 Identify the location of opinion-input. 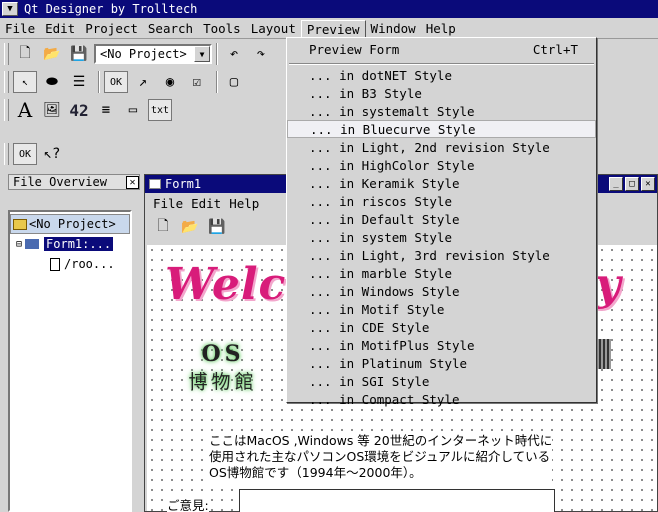
(397, 500).